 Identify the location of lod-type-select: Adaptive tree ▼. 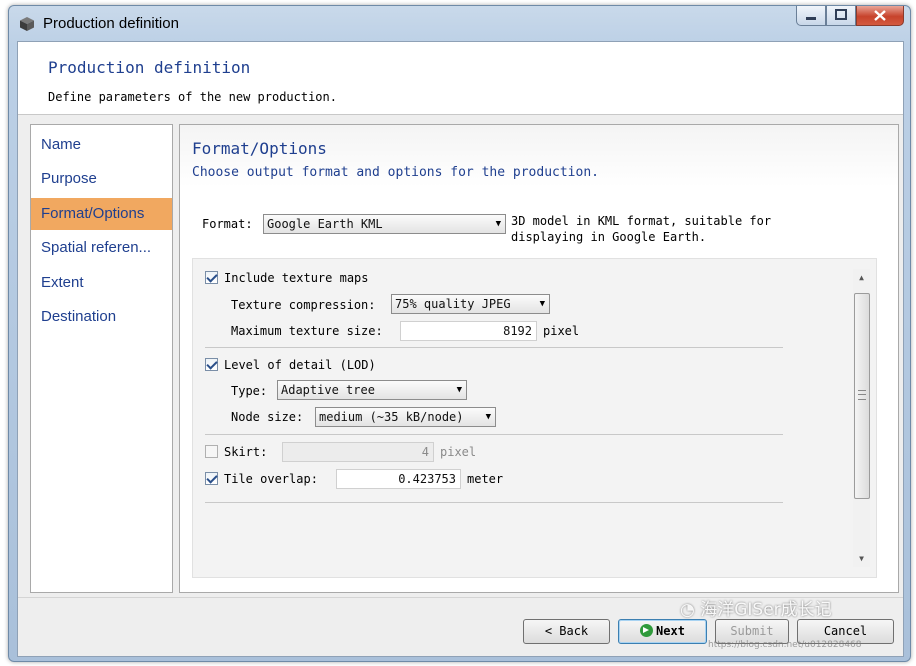
(372, 390).